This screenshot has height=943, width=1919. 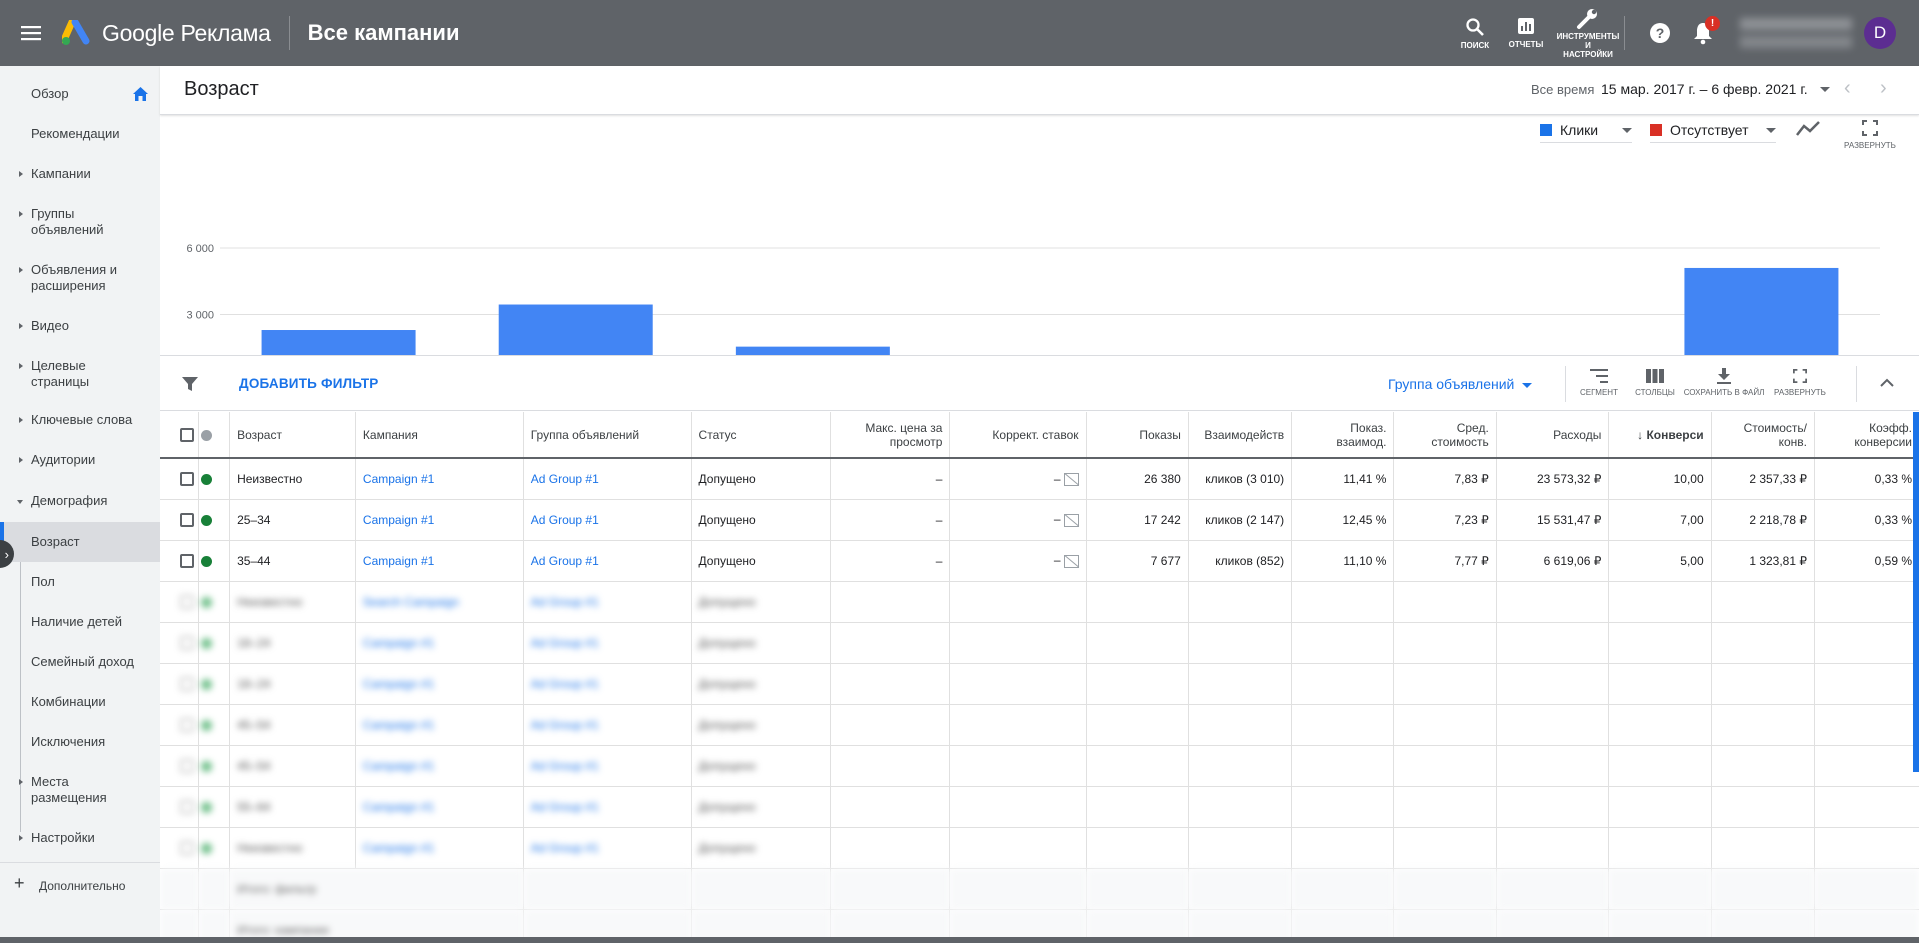 I want to click on table-row: Неизвестно Campaign #1 Ad Group #1 Допущено, so click(x=1039, y=848).